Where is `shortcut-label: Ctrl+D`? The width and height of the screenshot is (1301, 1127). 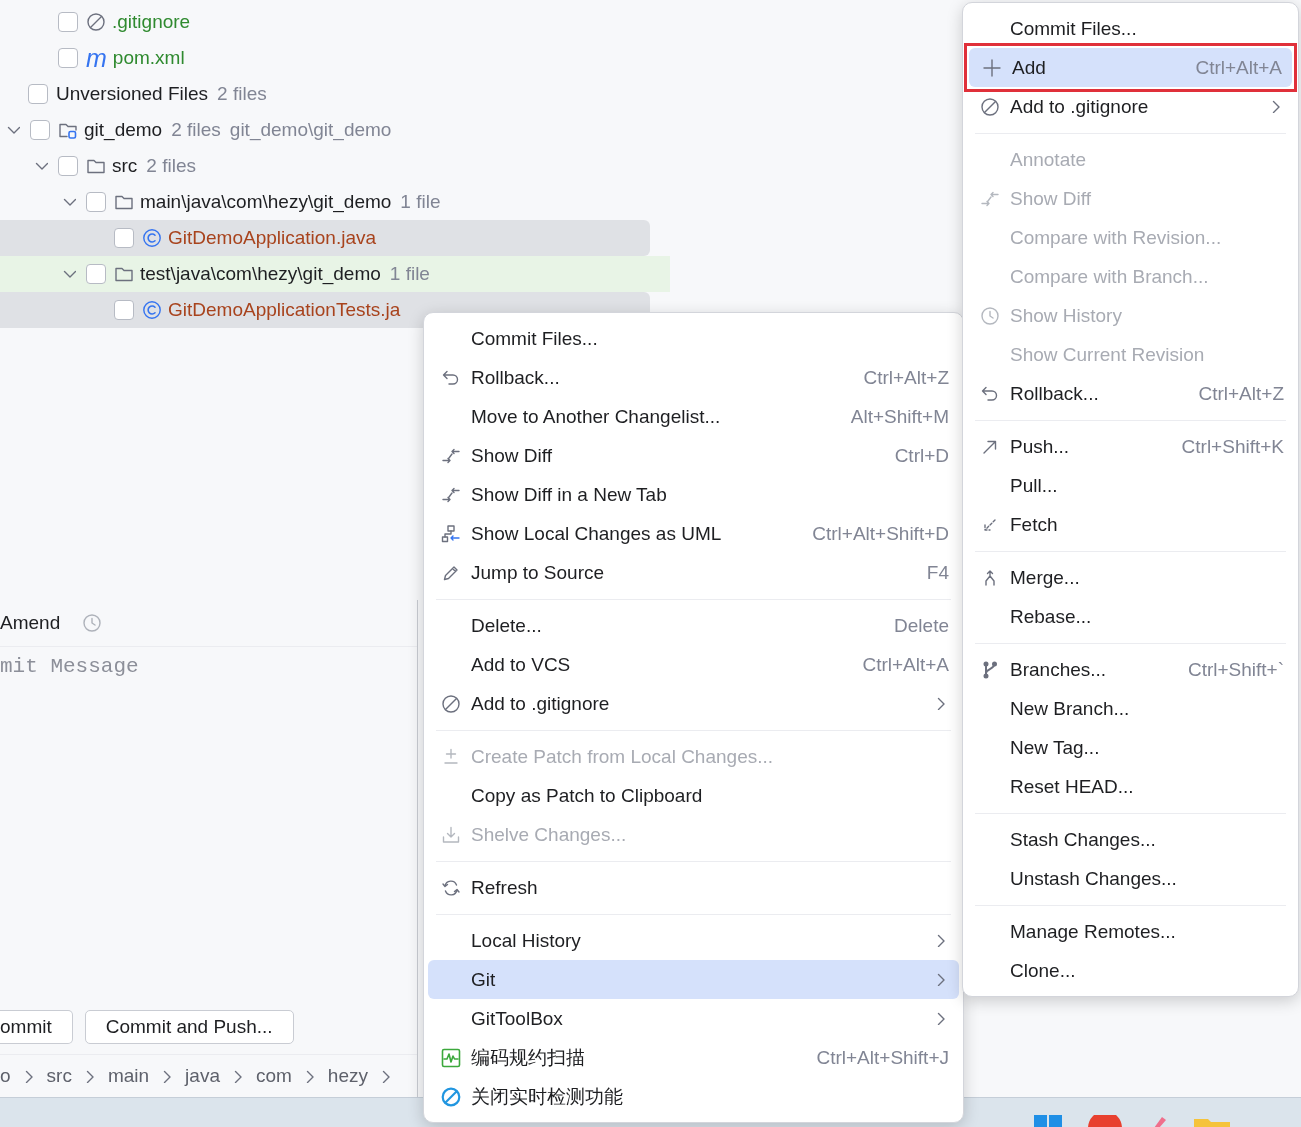 shortcut-label: Ctrl+D is located at coordinates (921, 455).